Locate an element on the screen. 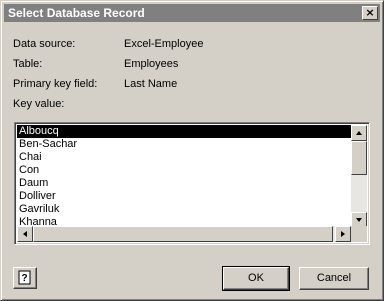 The width and height of the screenshot is (384, 301). scrollbar-corner is located at coordinates (359, 234).